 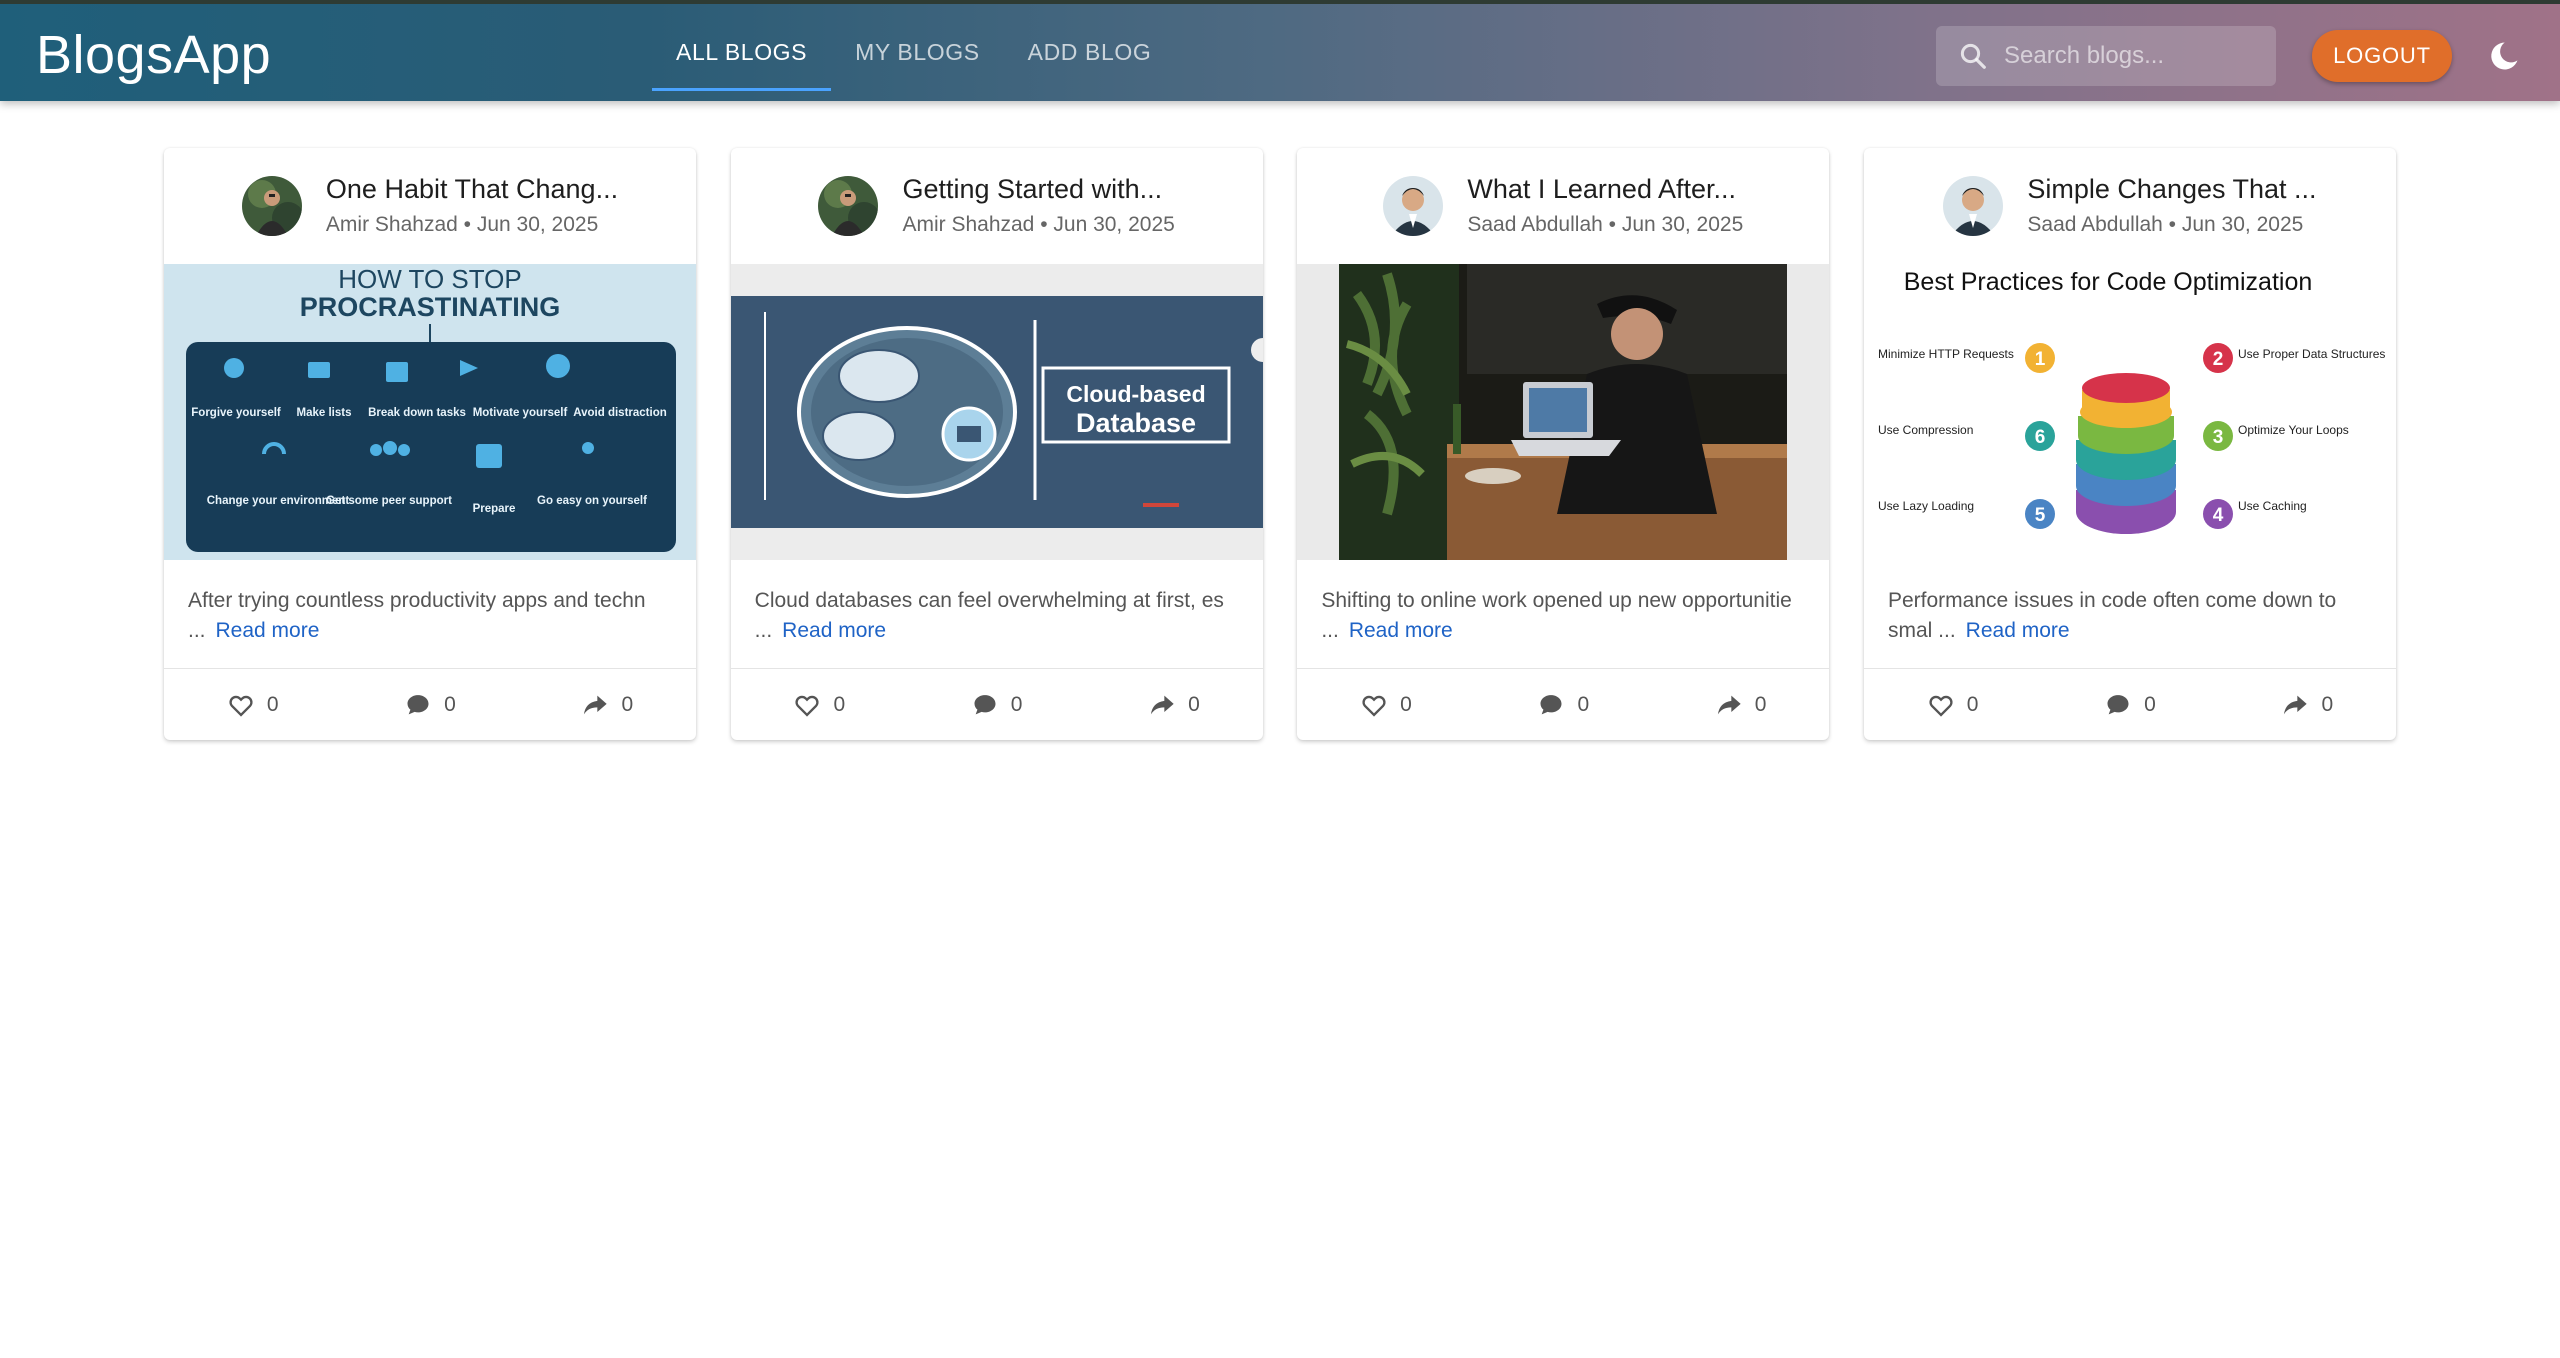 What do you see at coordinates (742, 52) in the screenshot?
I see `tab-all-blogs: ALL BLOGS` at bounding box center [742, 52].